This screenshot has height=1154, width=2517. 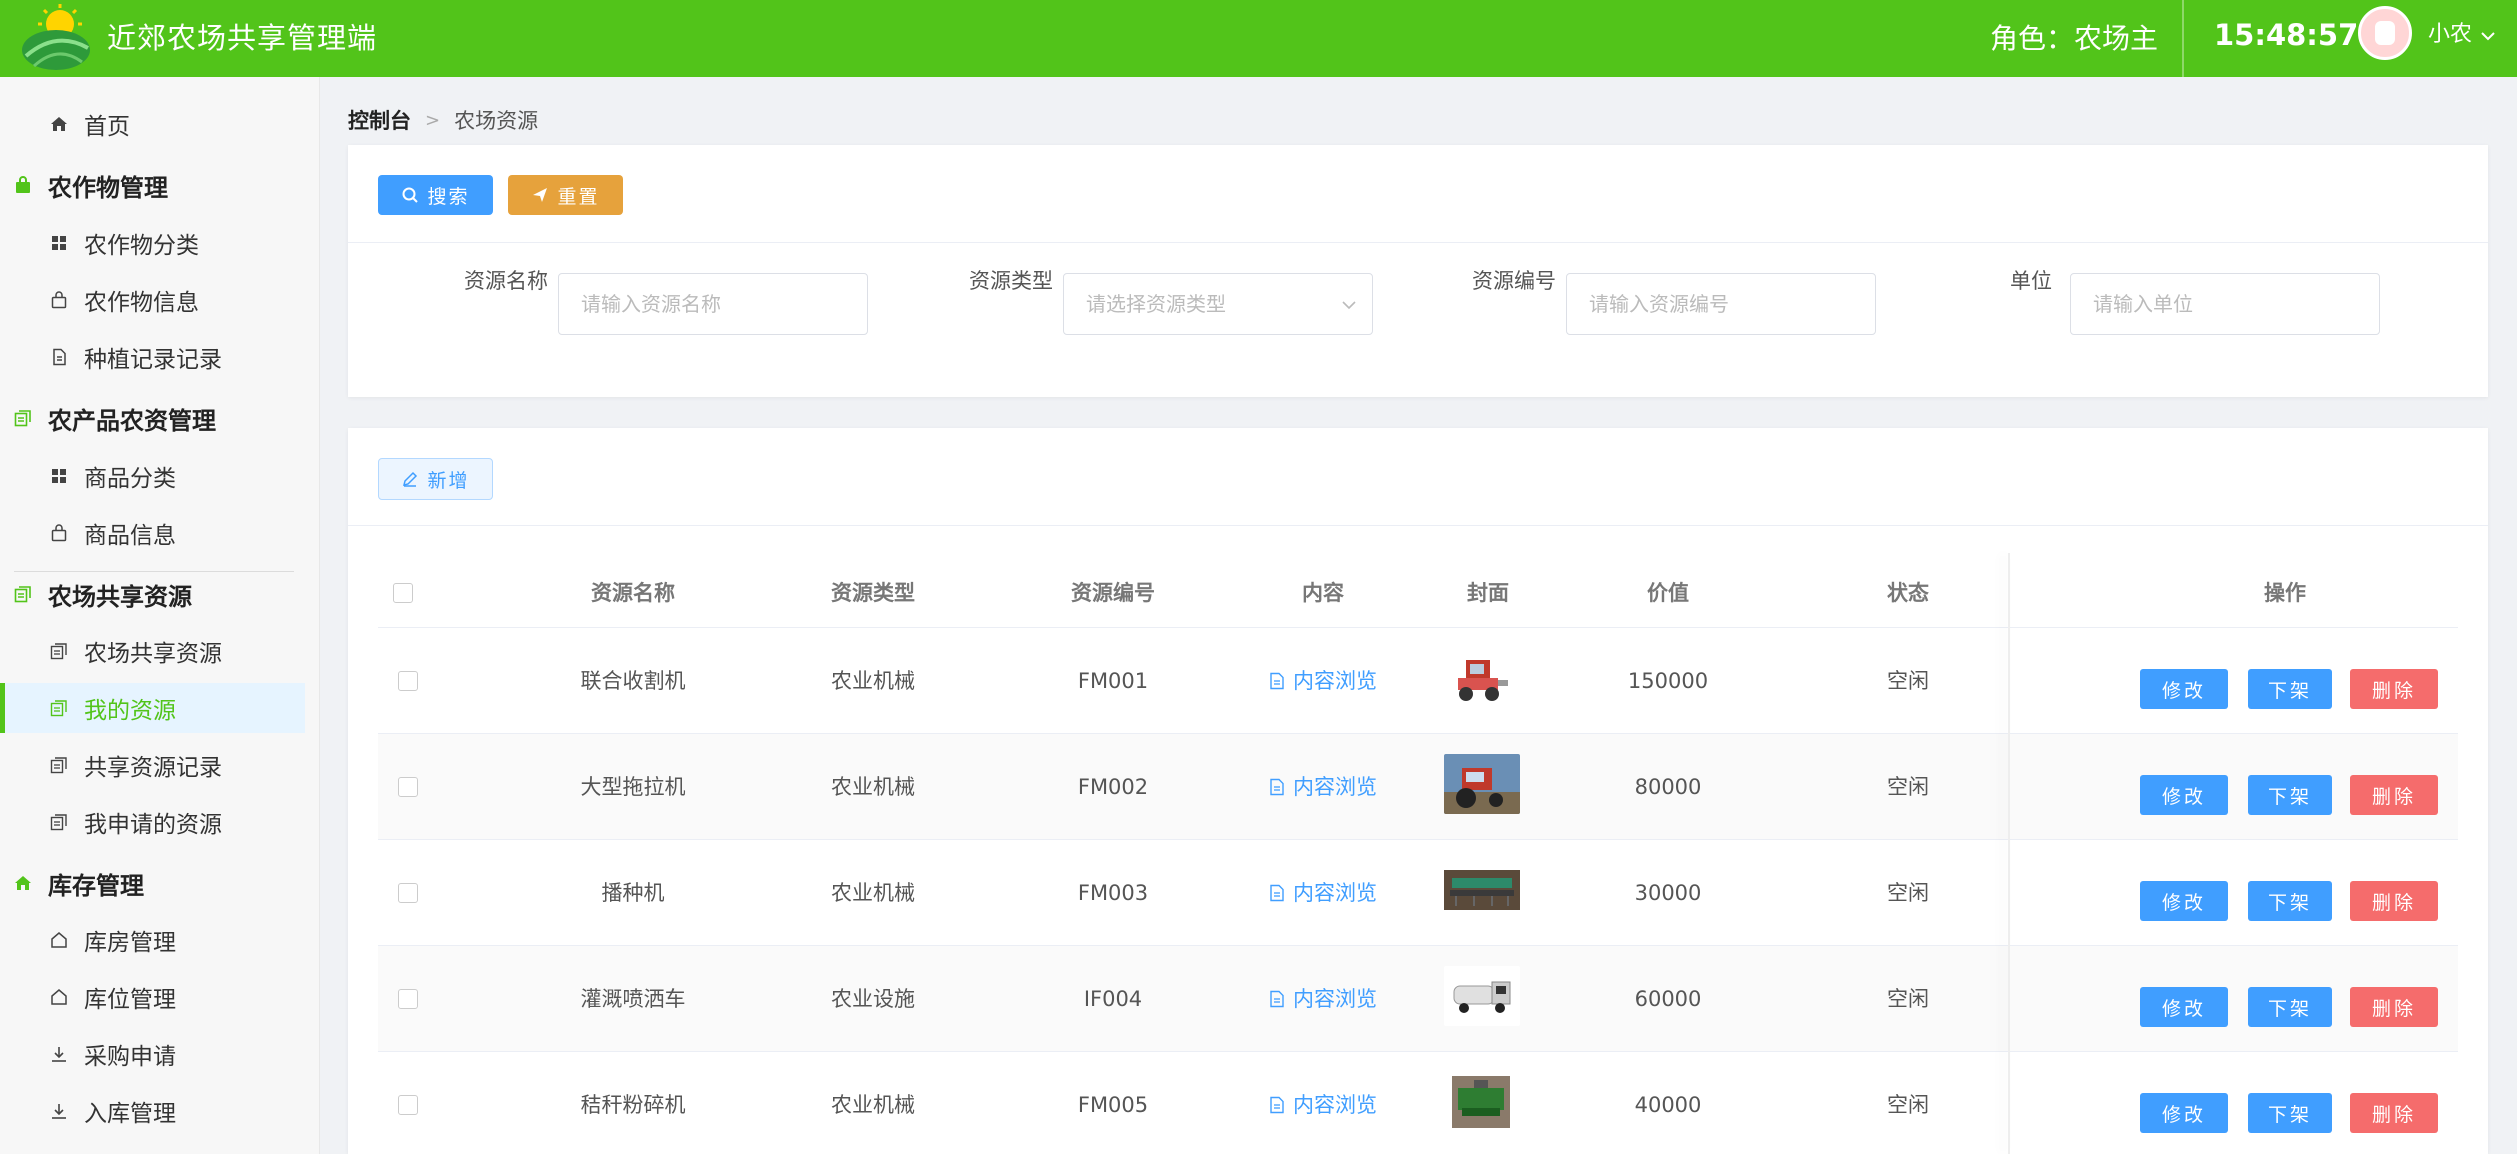 What do you see at coordinates (152, 940) in the screenshot?
I see `sidebar-item-14: 库房管理` at bounding box center [152, 940].